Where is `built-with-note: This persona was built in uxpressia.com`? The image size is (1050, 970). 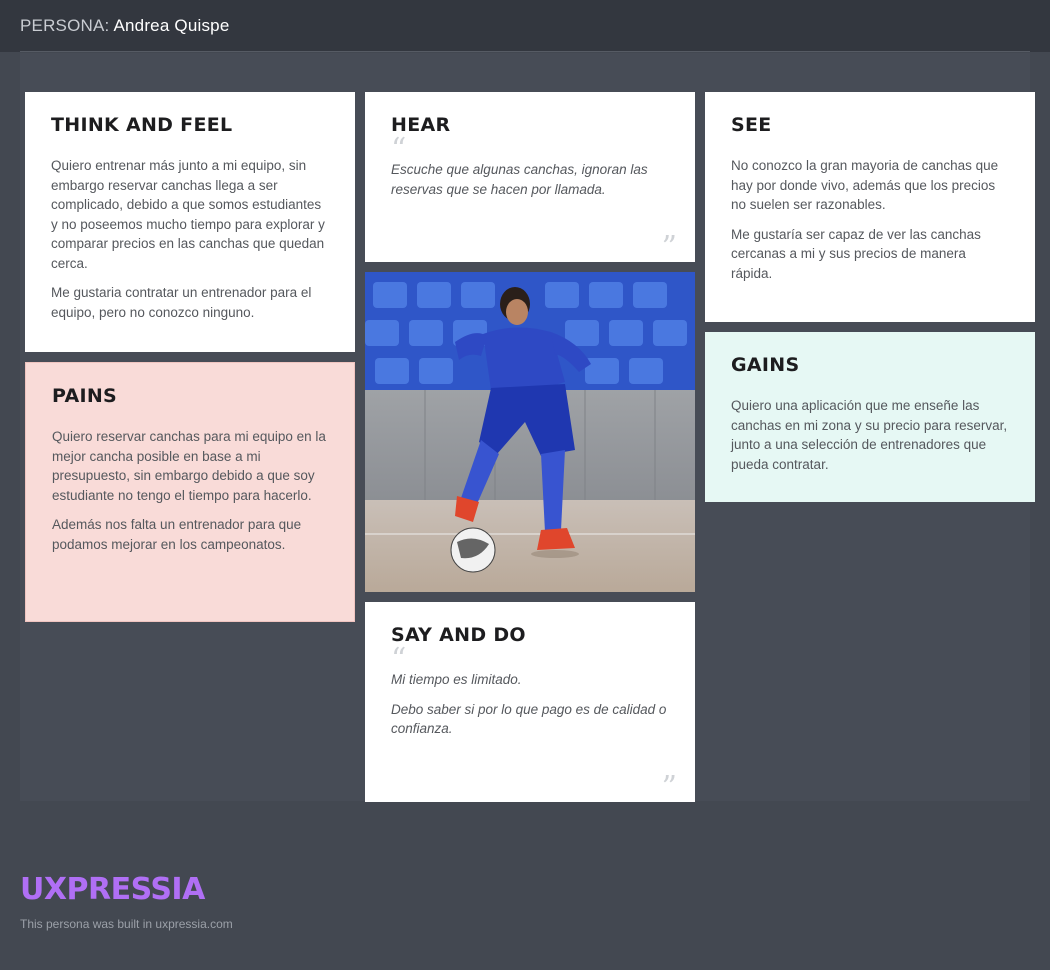
built-with-note: This persona was built in uxpressia.com is located at coordinates (126, 924).